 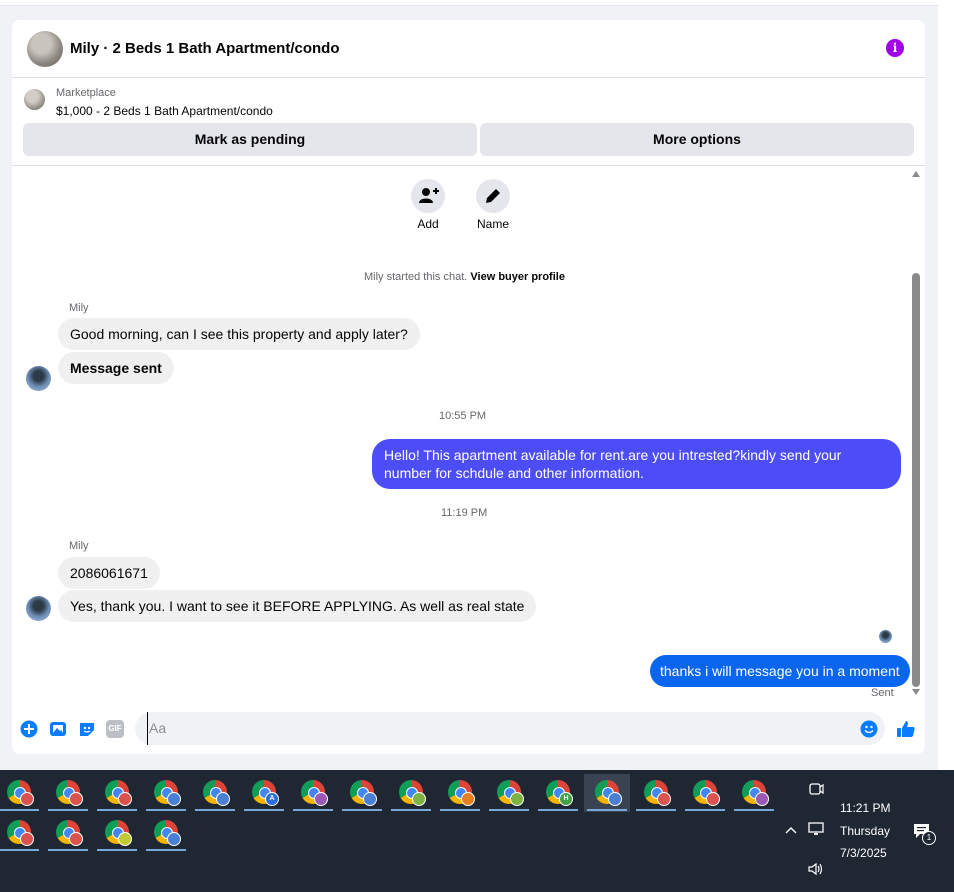 I want to click on view-buyer-profile-link: View buyer profile, so click(x=517, y=277).